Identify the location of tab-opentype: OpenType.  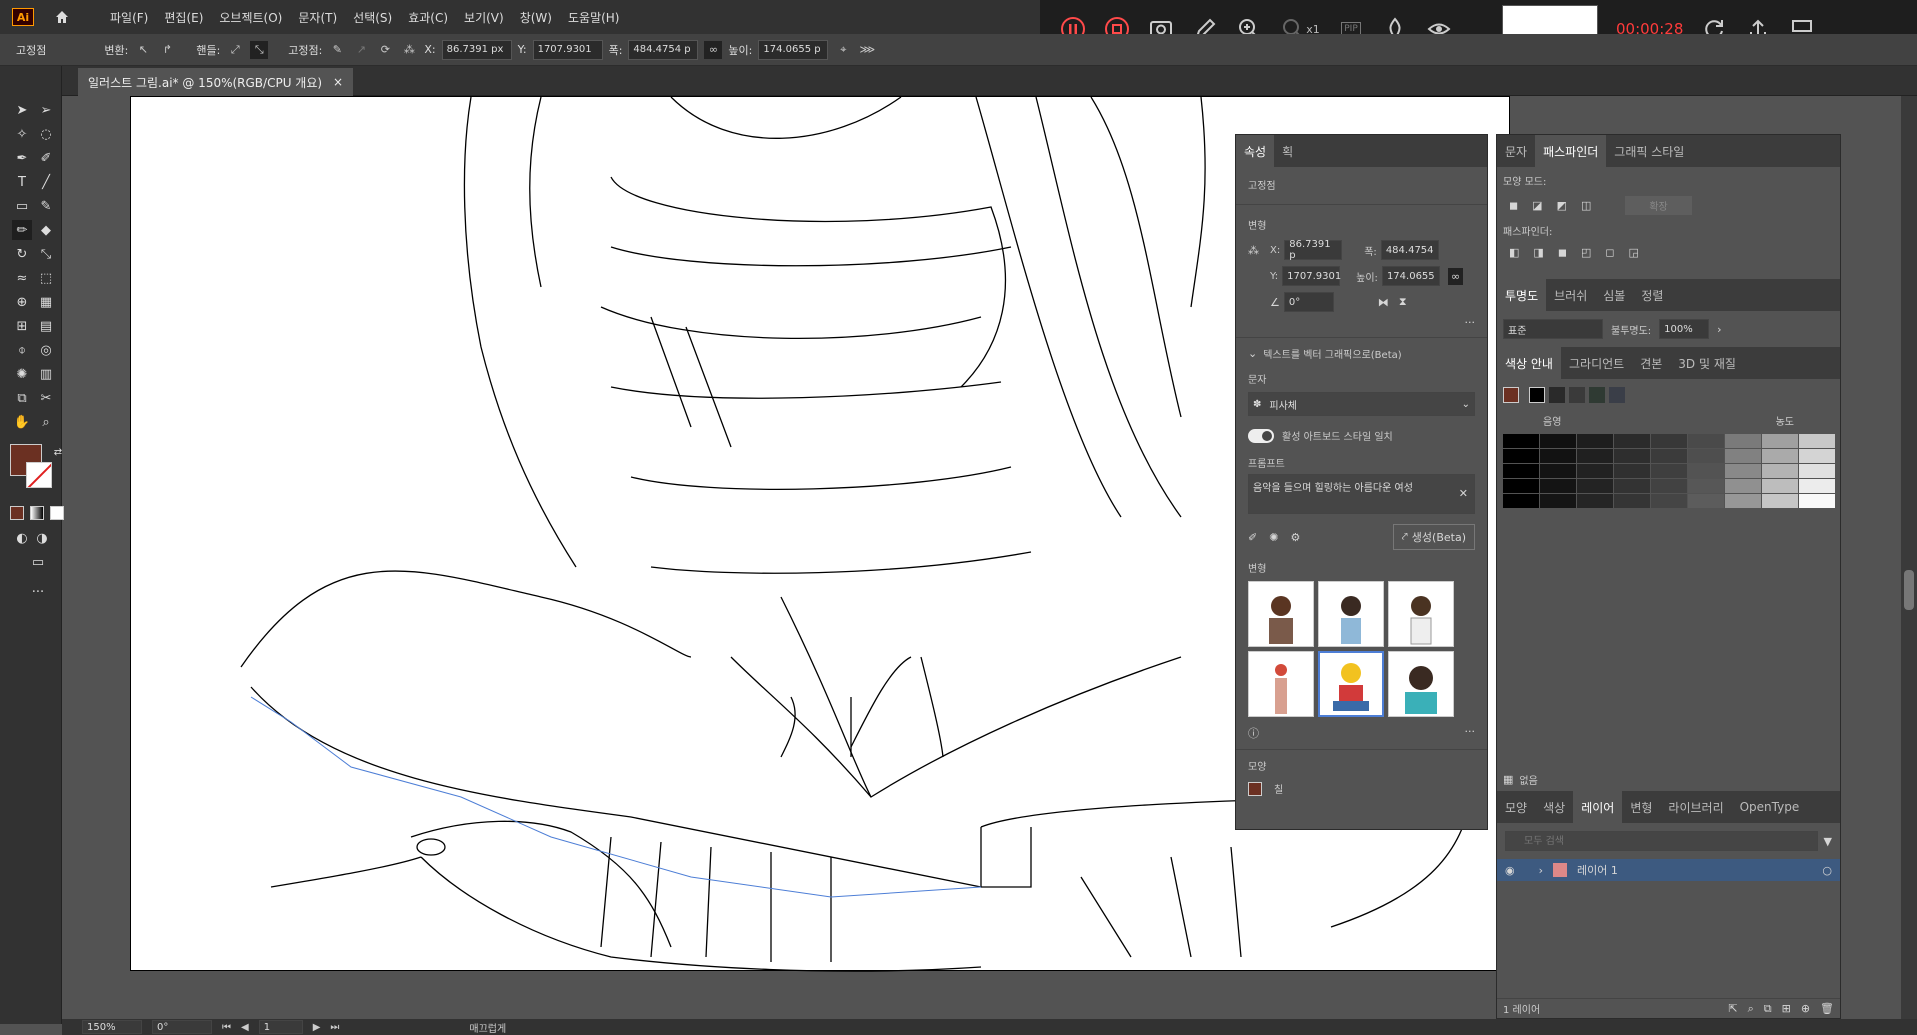
(1770, 807).